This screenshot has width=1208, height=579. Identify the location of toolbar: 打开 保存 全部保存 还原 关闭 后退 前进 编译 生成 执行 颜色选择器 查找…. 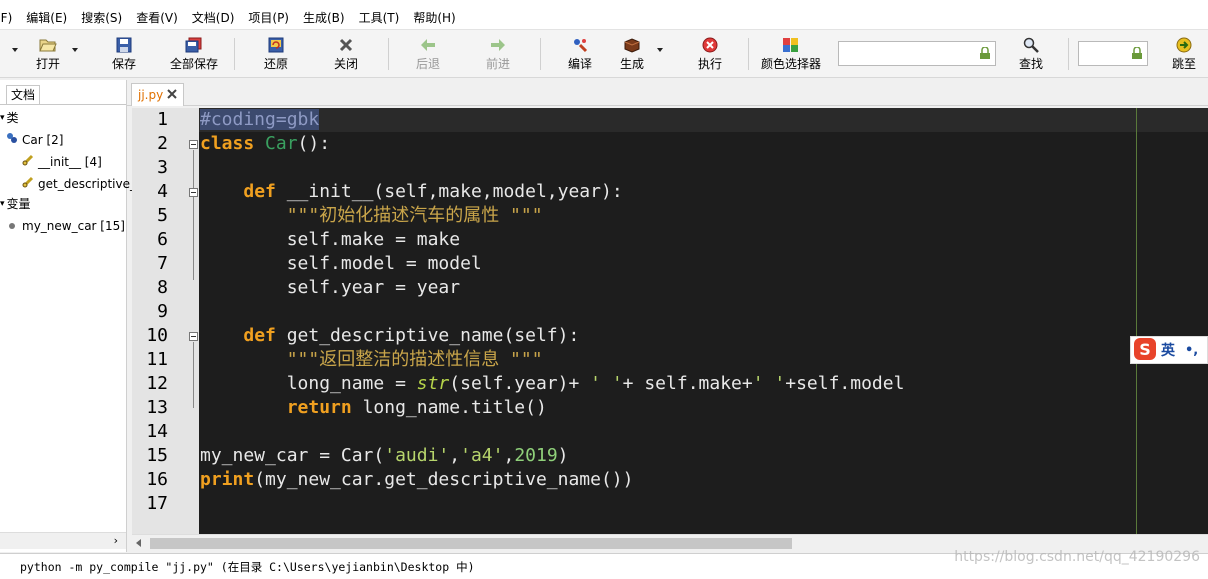
(604, 54).